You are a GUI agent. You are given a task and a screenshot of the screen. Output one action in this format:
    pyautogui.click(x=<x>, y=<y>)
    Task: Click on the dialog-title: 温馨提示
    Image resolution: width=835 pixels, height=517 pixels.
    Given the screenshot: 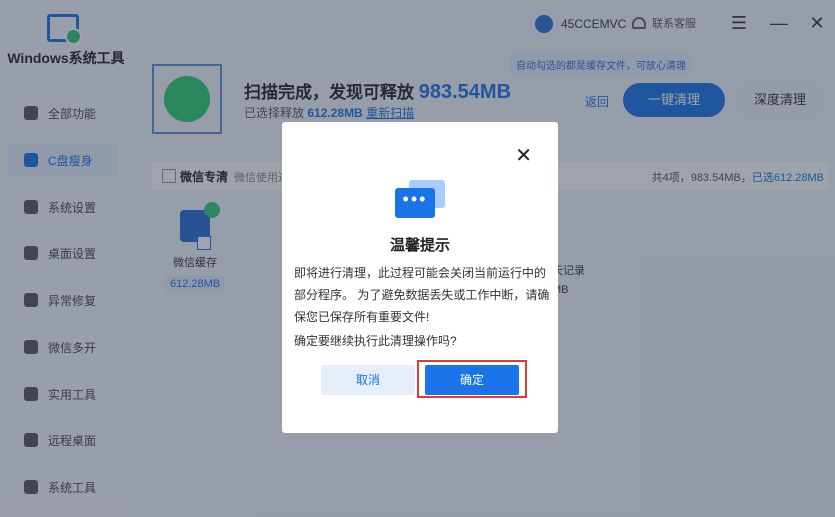 What is the action you would take?
    pyautogui.click(x=419, y=245)
    